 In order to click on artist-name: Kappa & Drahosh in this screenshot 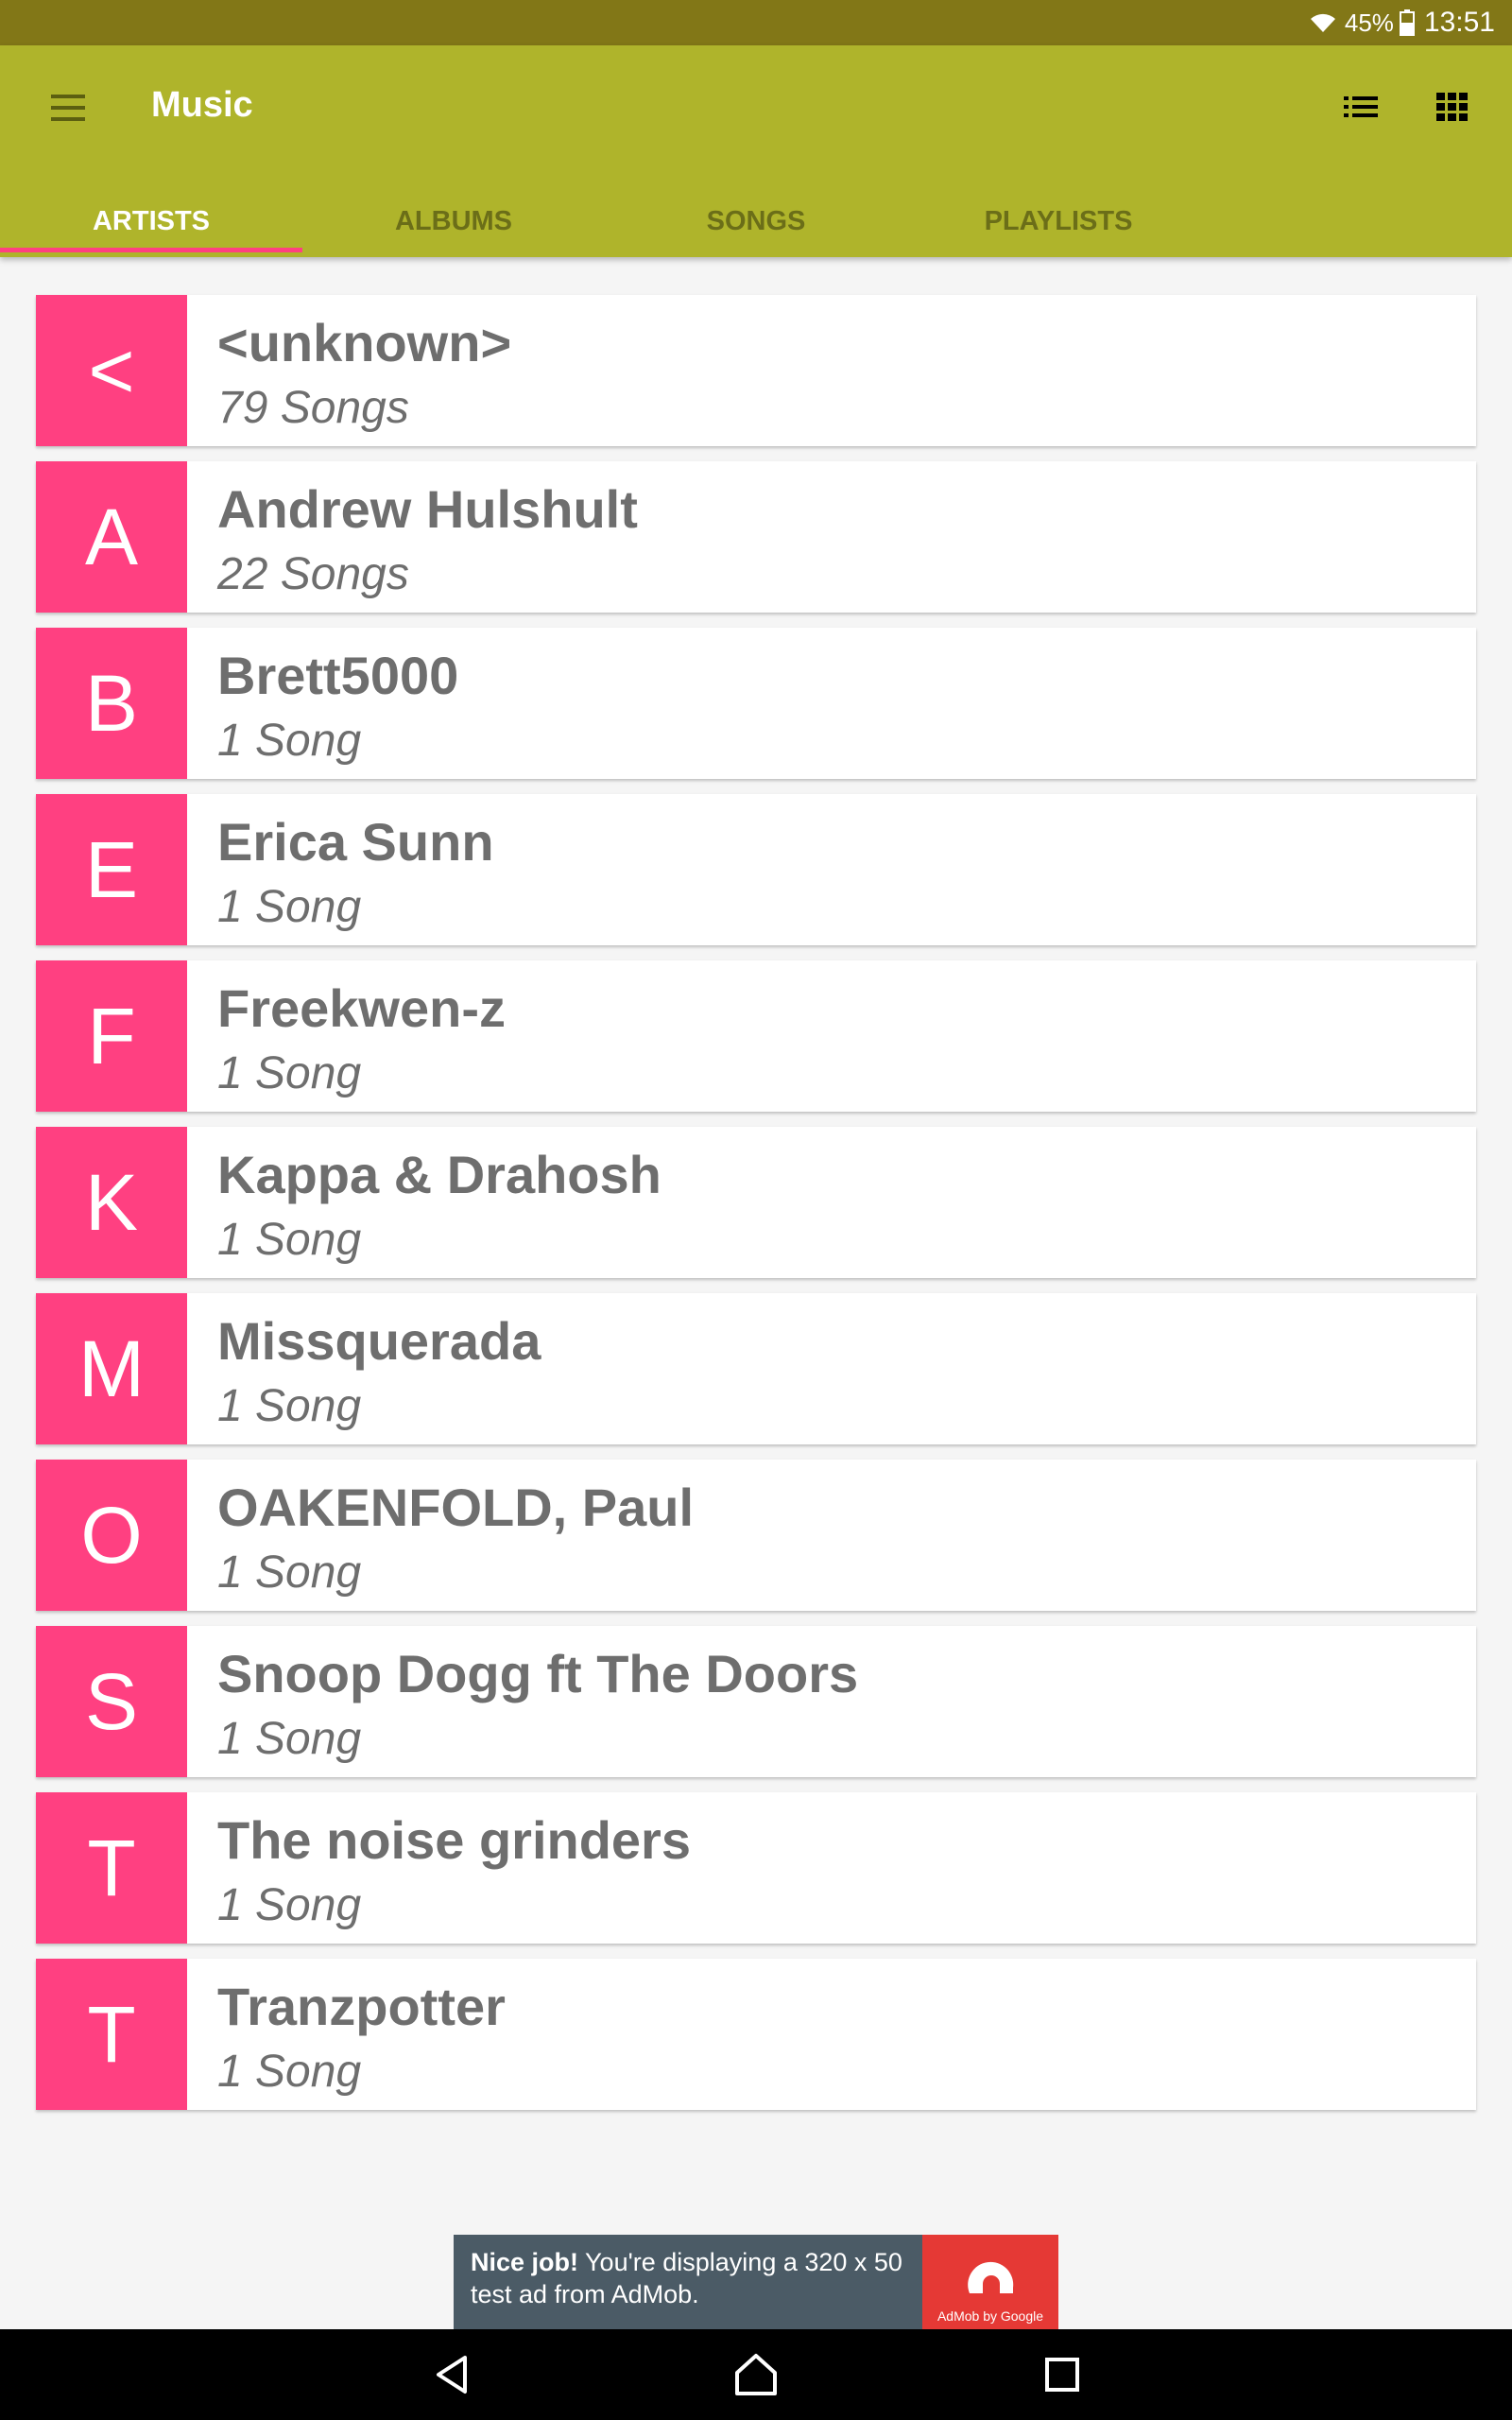, I will do `click(439, 1174)`.